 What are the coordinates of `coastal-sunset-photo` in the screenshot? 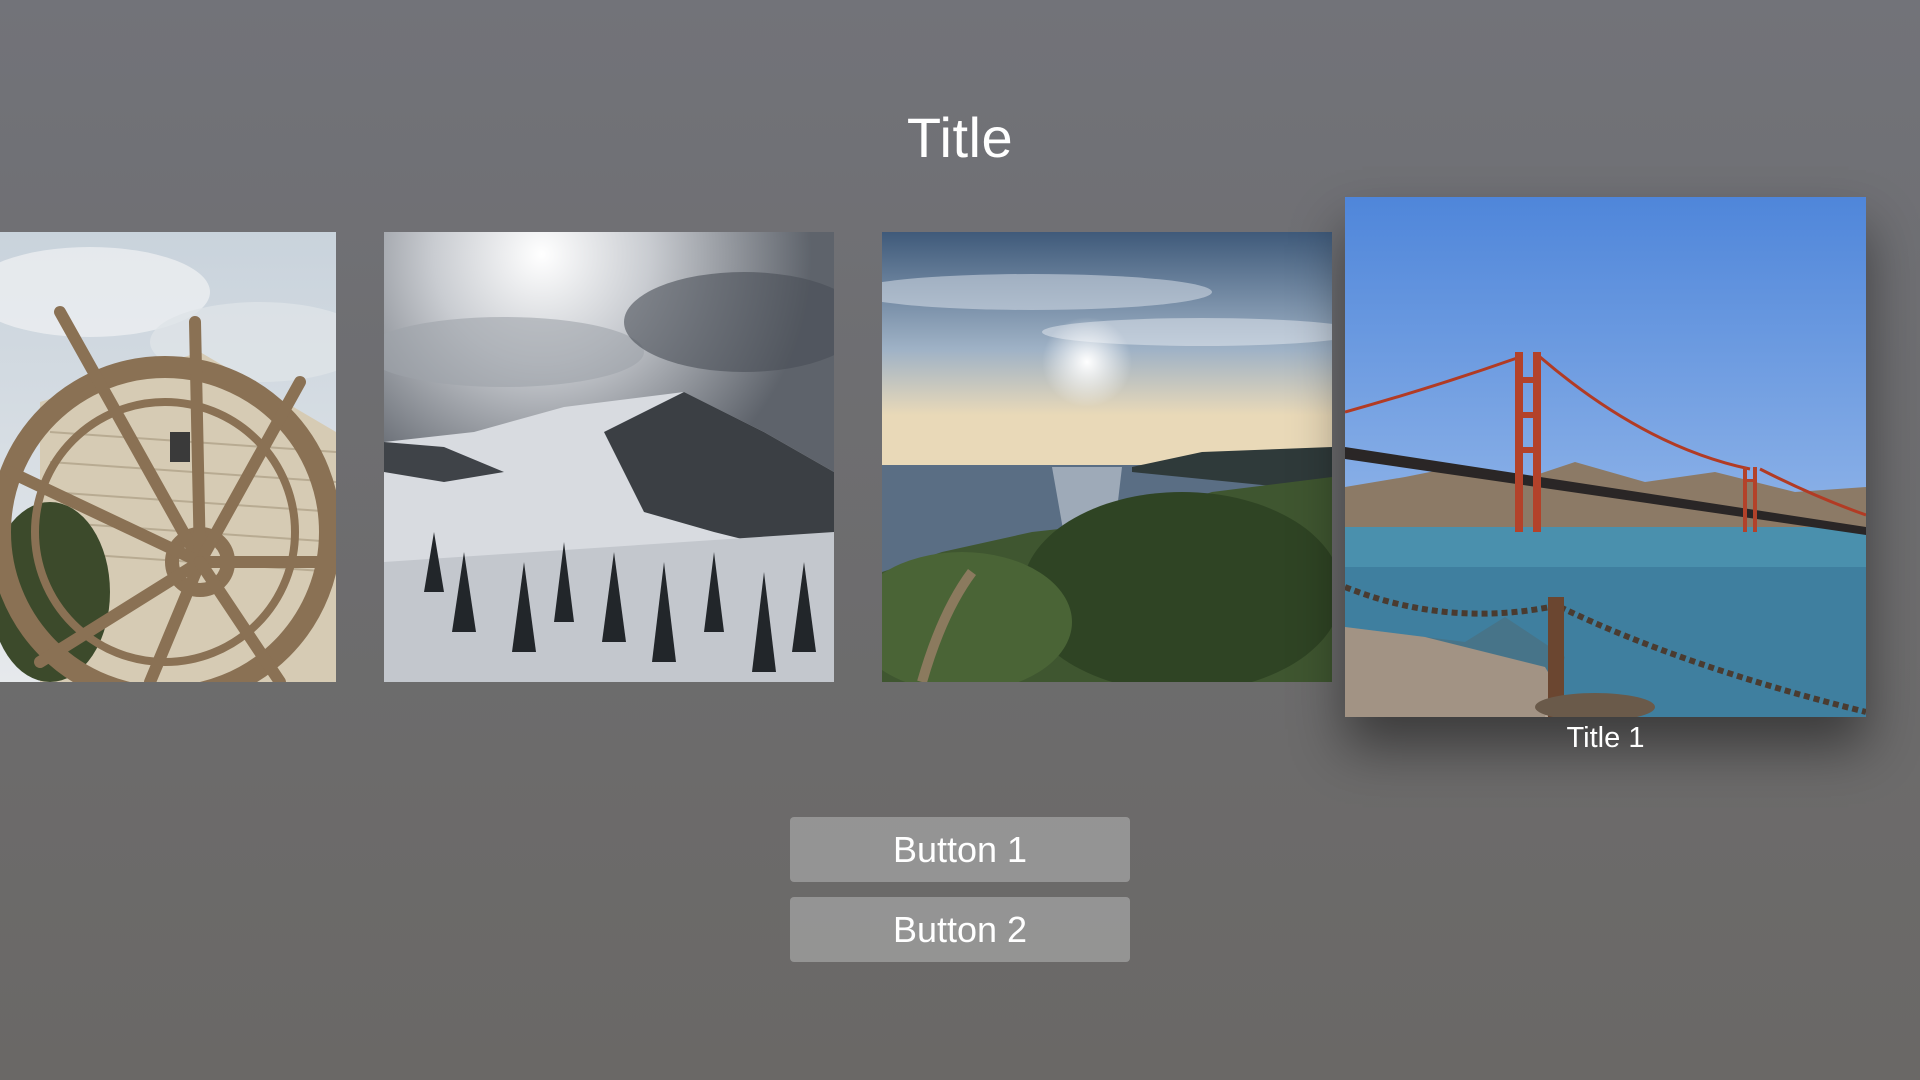 It's located at (1107, 457).